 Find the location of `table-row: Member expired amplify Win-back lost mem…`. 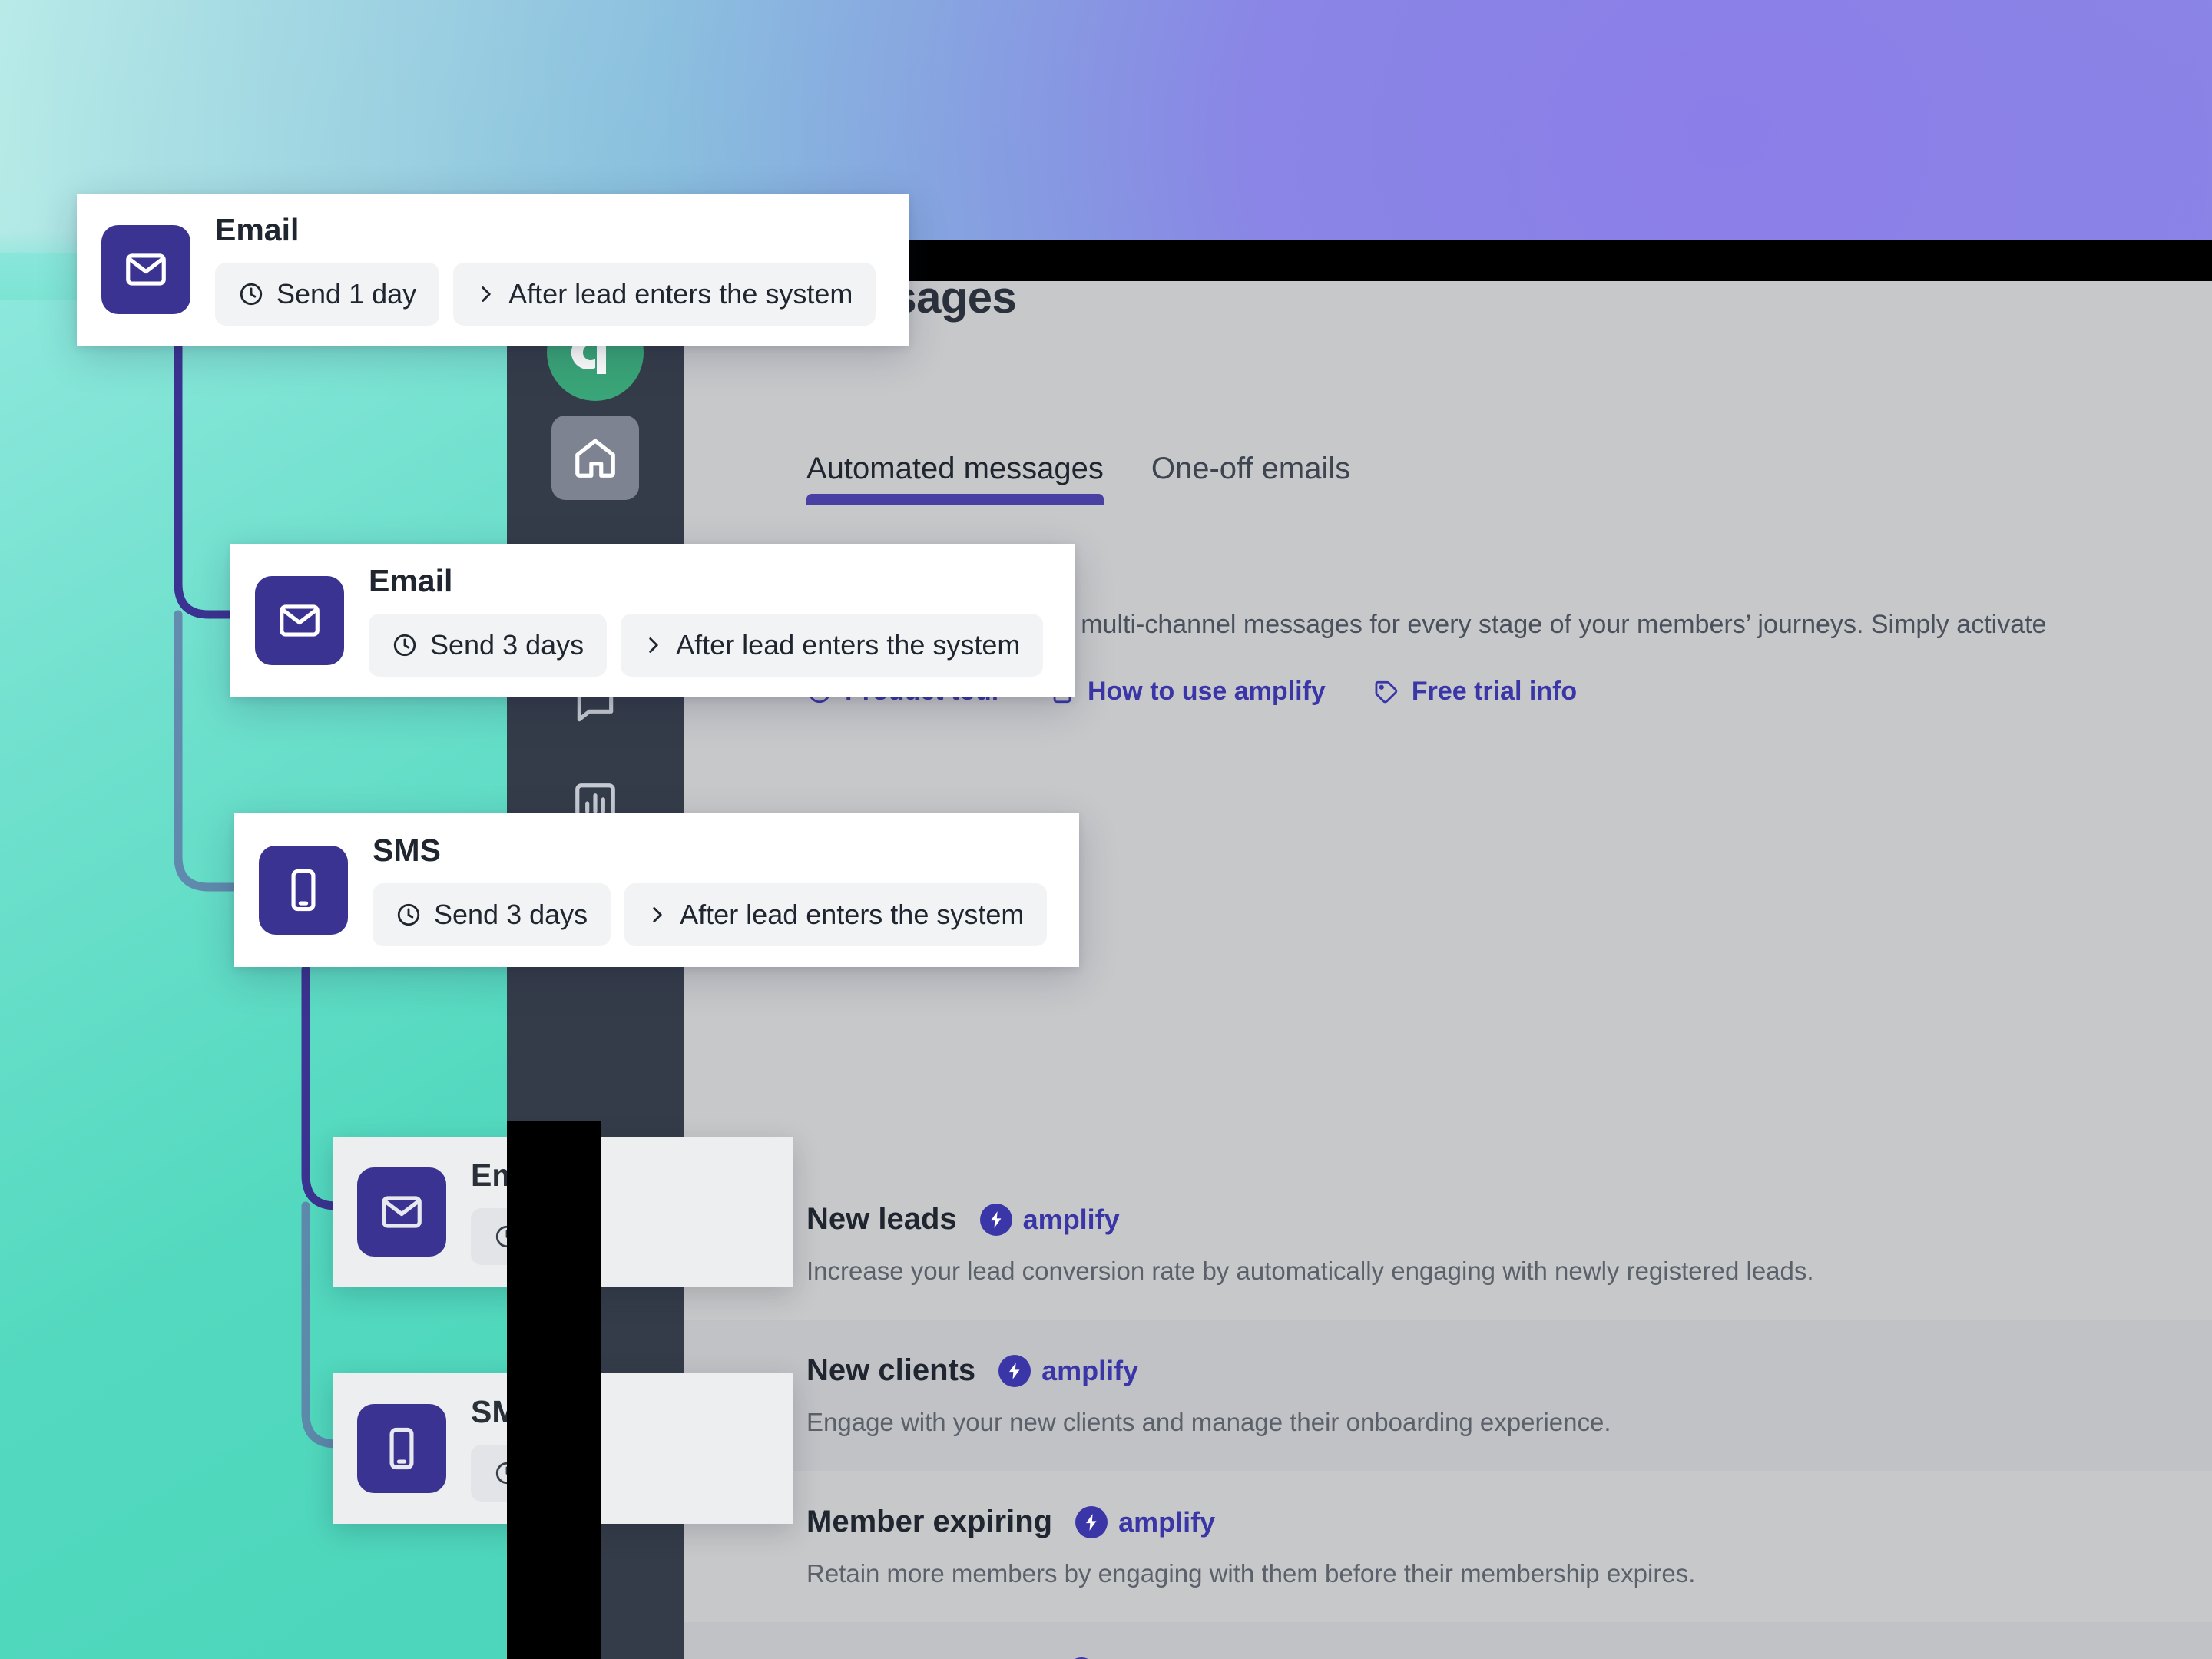

table-row: Member expired amplify Win-back lost mem… is located at coordinates (1448, 1641).